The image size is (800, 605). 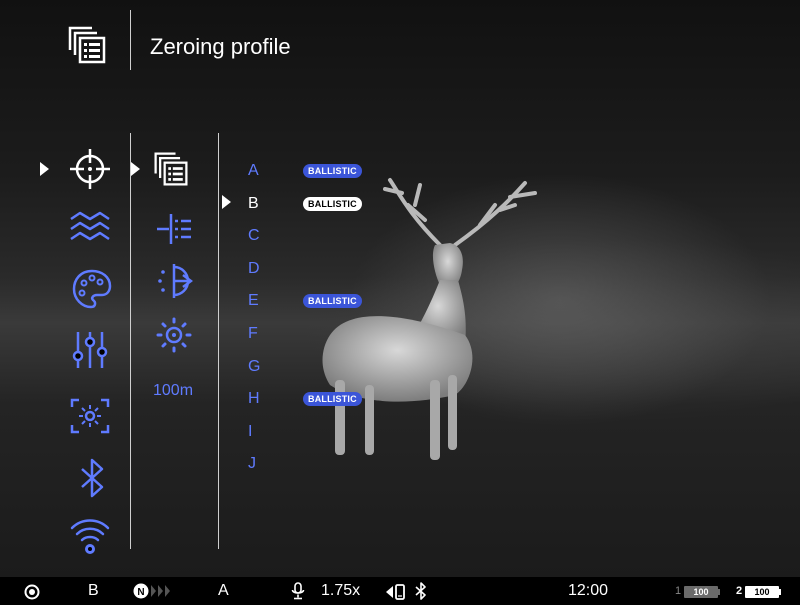 I want to click on status-bar: B N A 1.75x 12:00 1 100 2 100, so click(x=400, y=591).